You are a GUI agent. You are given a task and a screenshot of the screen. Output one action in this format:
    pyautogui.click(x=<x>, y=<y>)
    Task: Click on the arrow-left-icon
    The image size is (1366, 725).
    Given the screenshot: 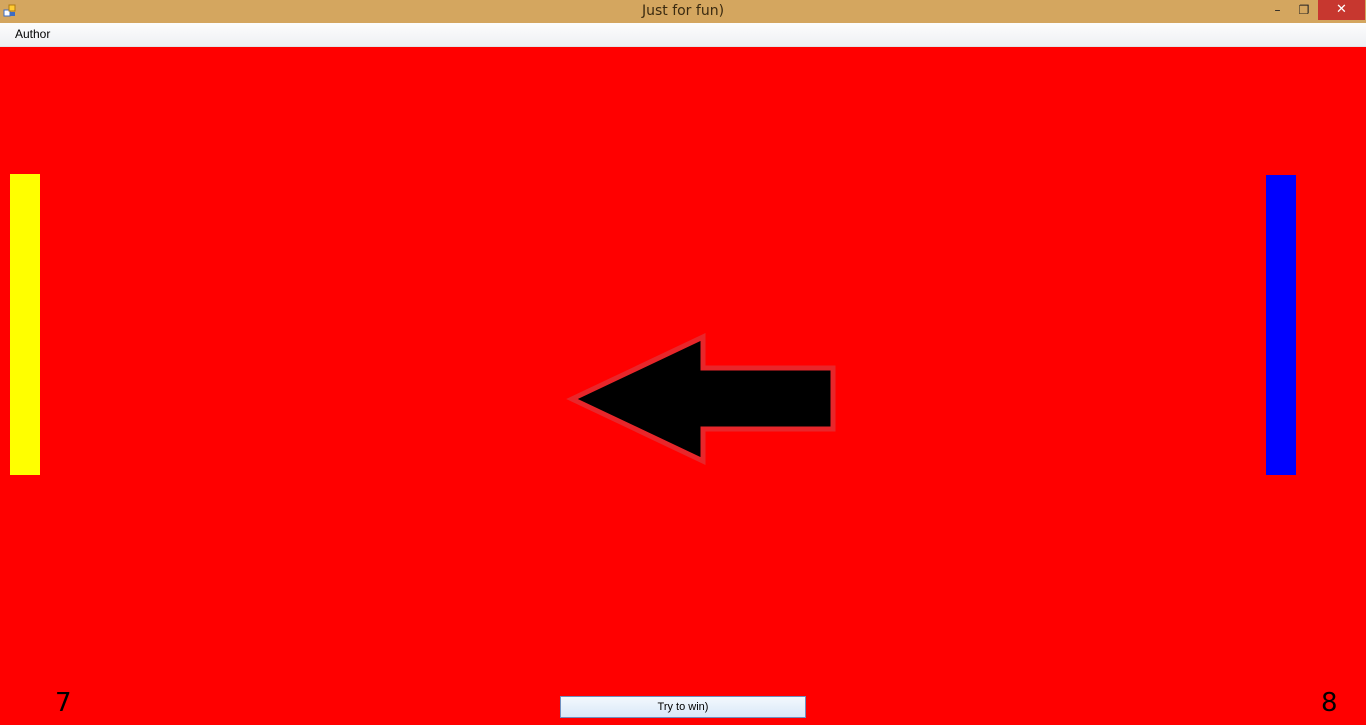 What is the action you would take?
    pyautogui.click(x=701, y=399)
    